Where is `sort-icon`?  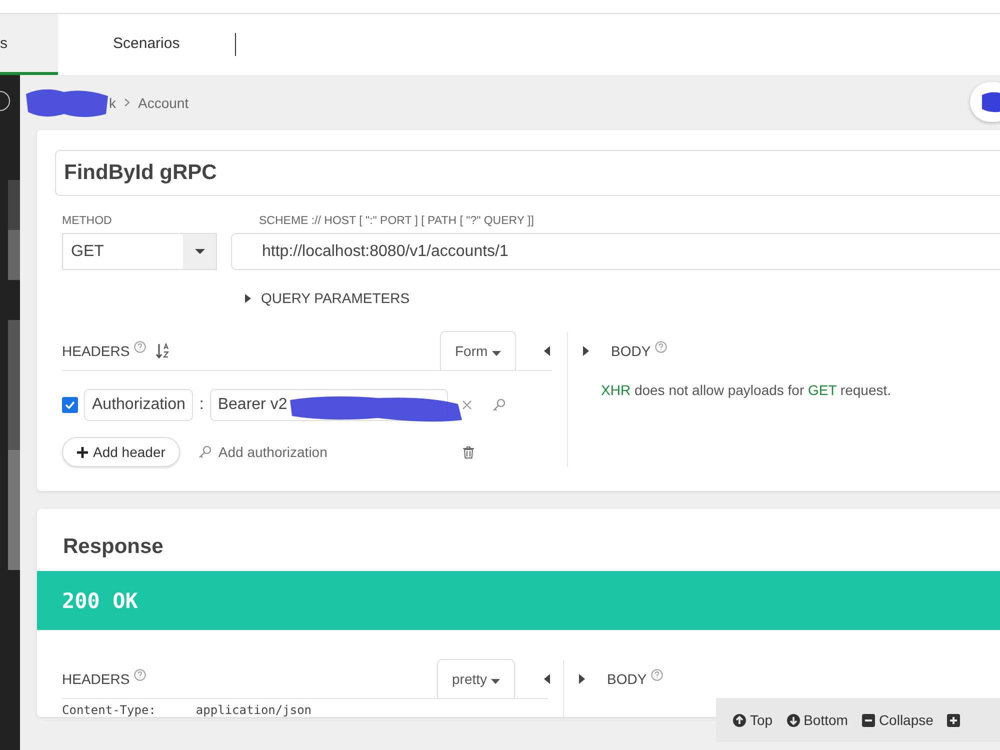 sort-icon is located at coordinates (163, 351).